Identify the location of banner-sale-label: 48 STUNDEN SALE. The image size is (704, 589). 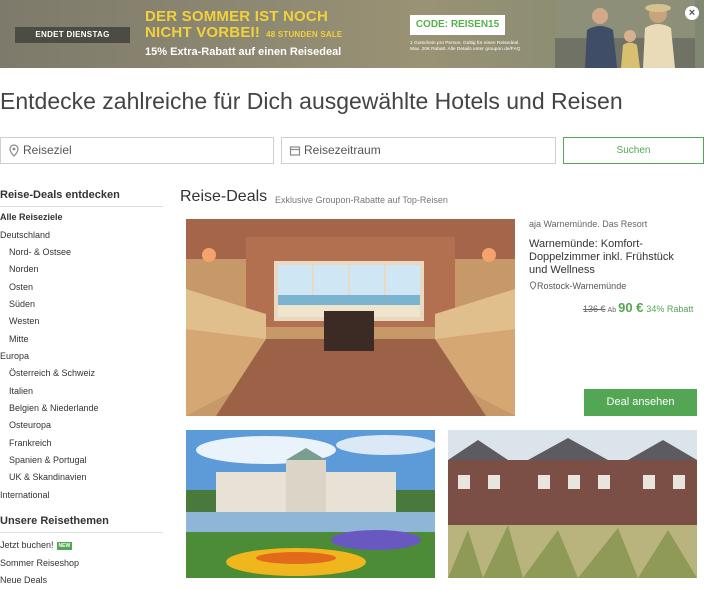
(304, 34).